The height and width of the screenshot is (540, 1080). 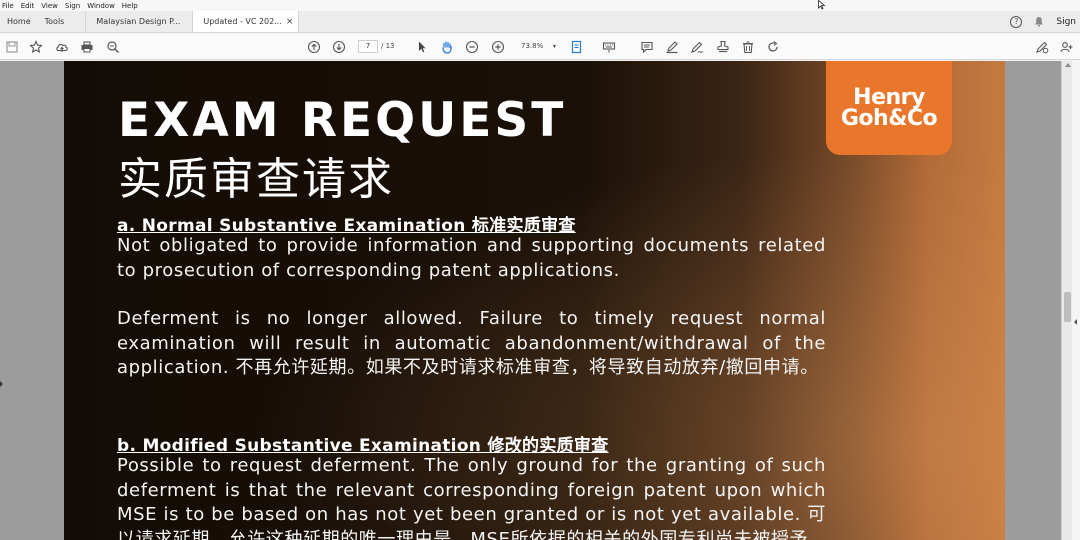 I want to click on save-icon, so click(x=12, y=47).